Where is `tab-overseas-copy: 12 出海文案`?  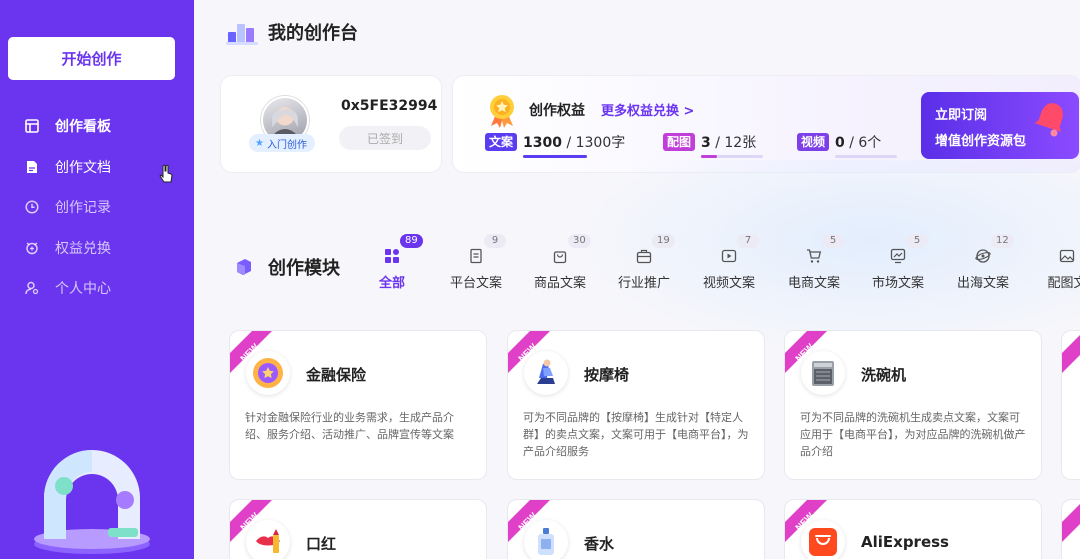 tab-overseas-copy: 12 出海文案 is located at coordinates (983, 264).